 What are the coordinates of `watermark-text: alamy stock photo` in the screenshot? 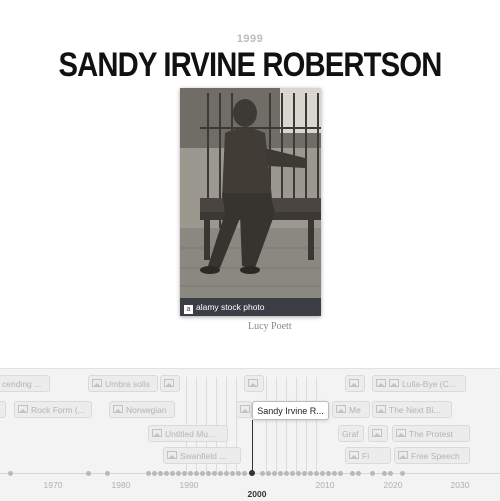 It's located at (230, 307).